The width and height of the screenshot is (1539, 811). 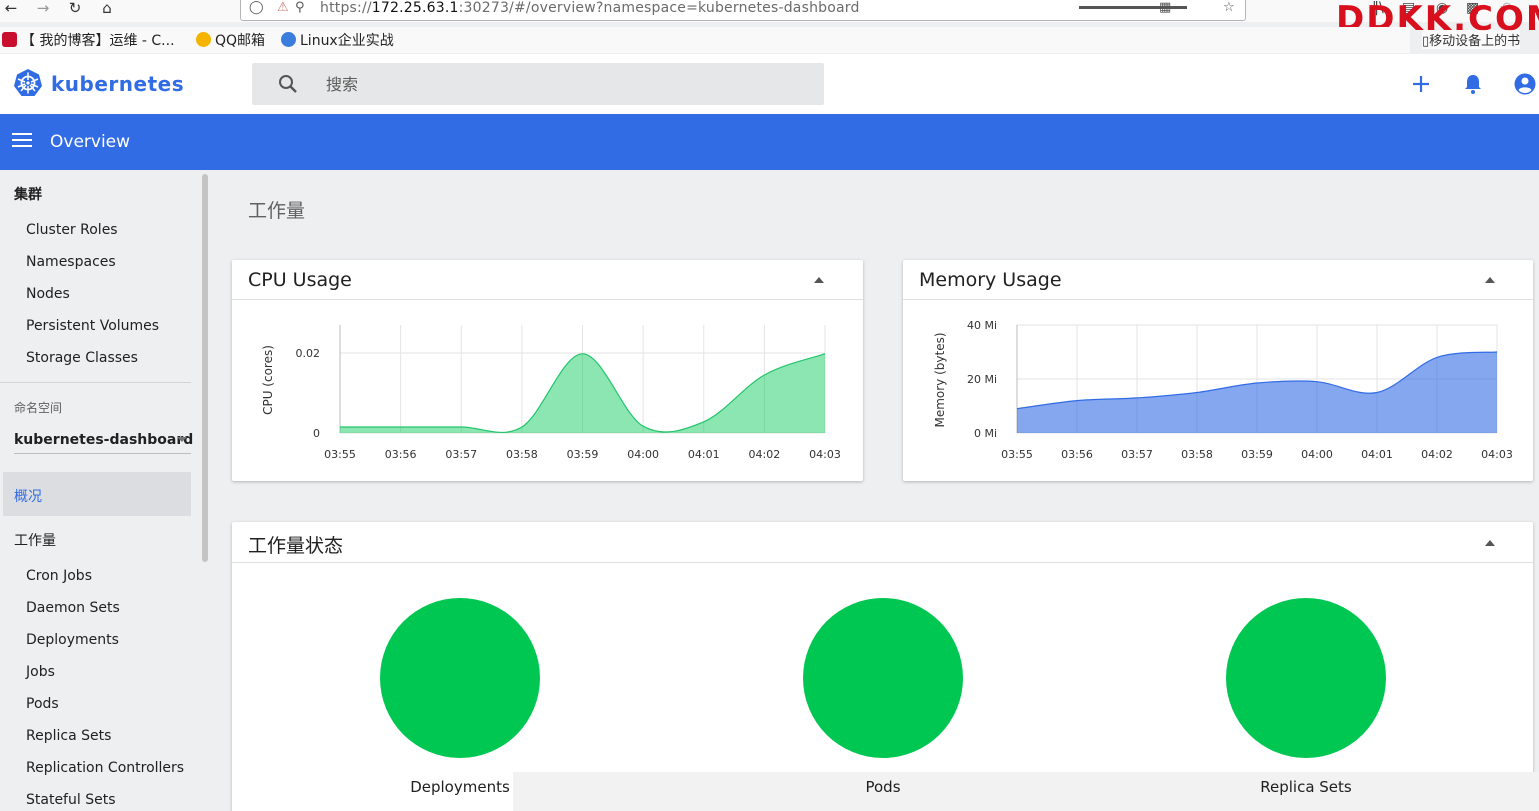 I want to click on kubernetes-logo-icon, so click(x=28, y=83).